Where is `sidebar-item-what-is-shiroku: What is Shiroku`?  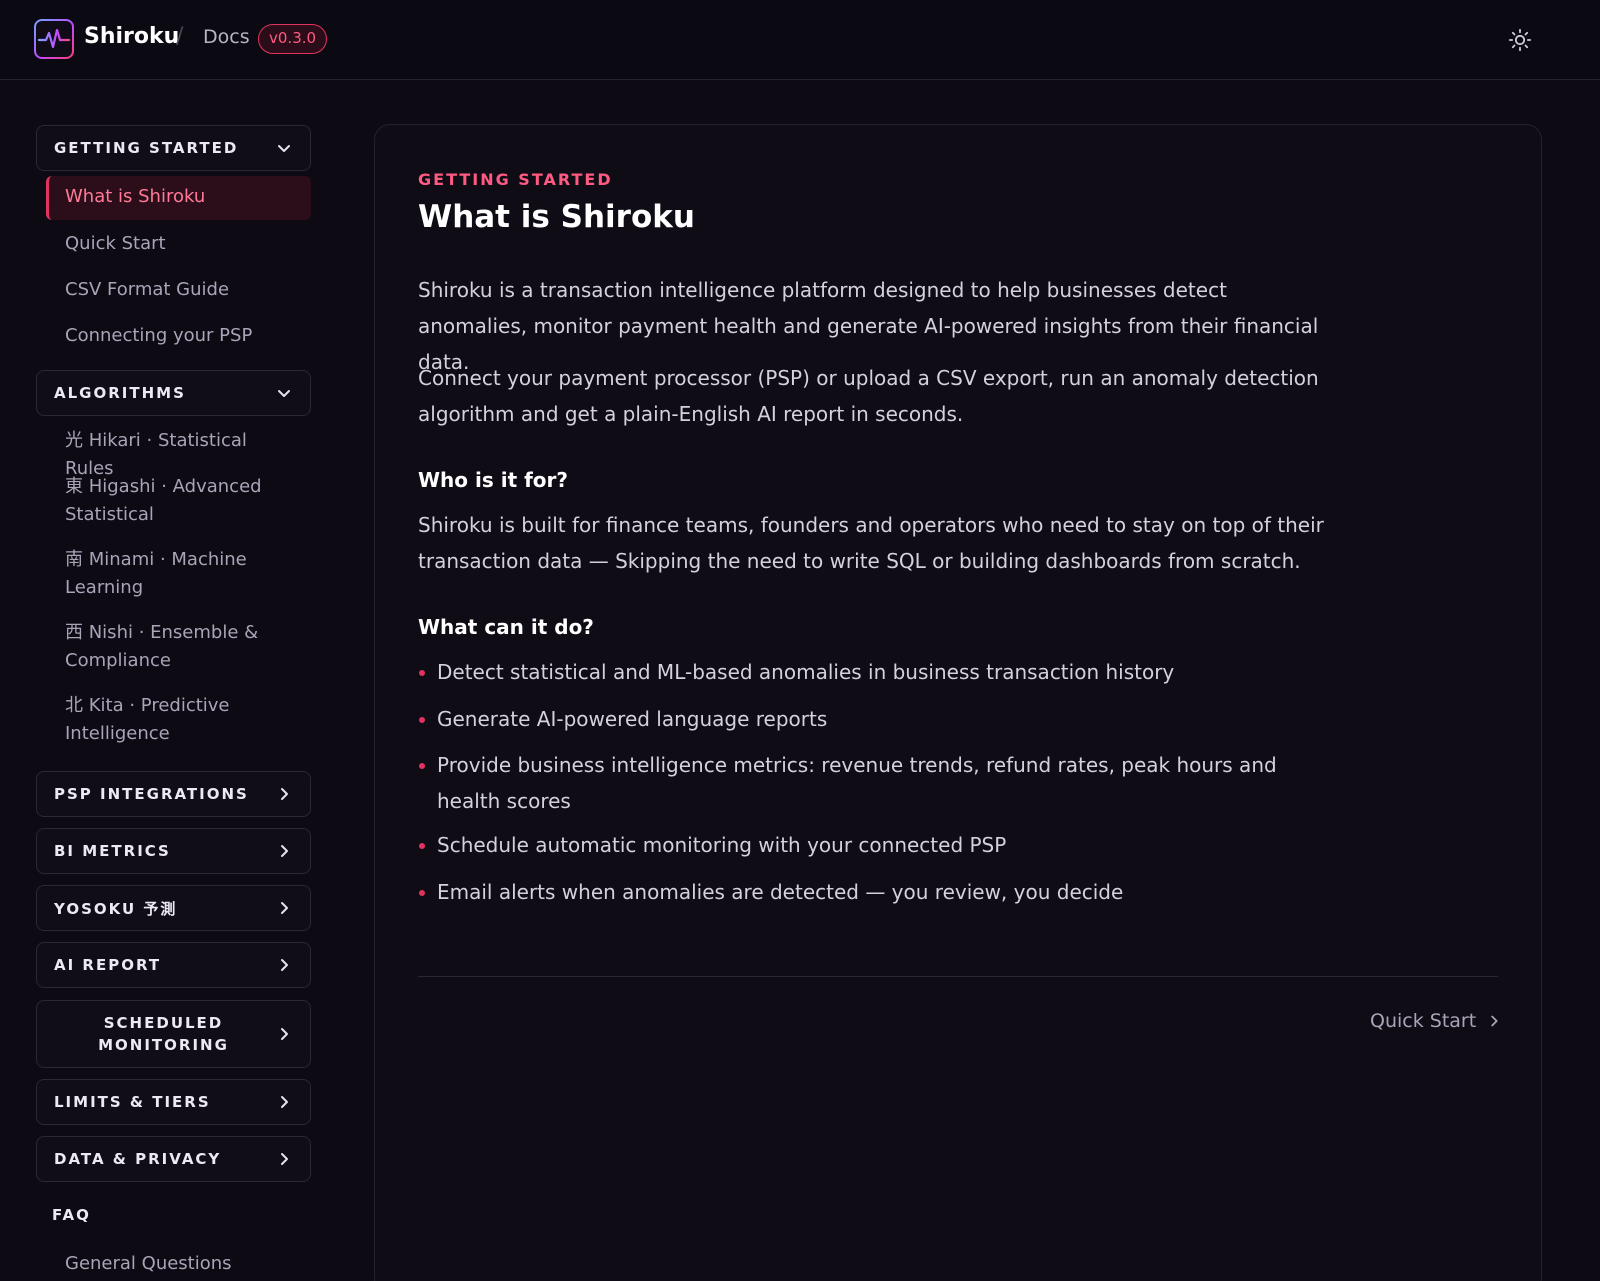 sidebar-item-what-is-shiroku: What is Shiroku is located at coordinates (178, 198).